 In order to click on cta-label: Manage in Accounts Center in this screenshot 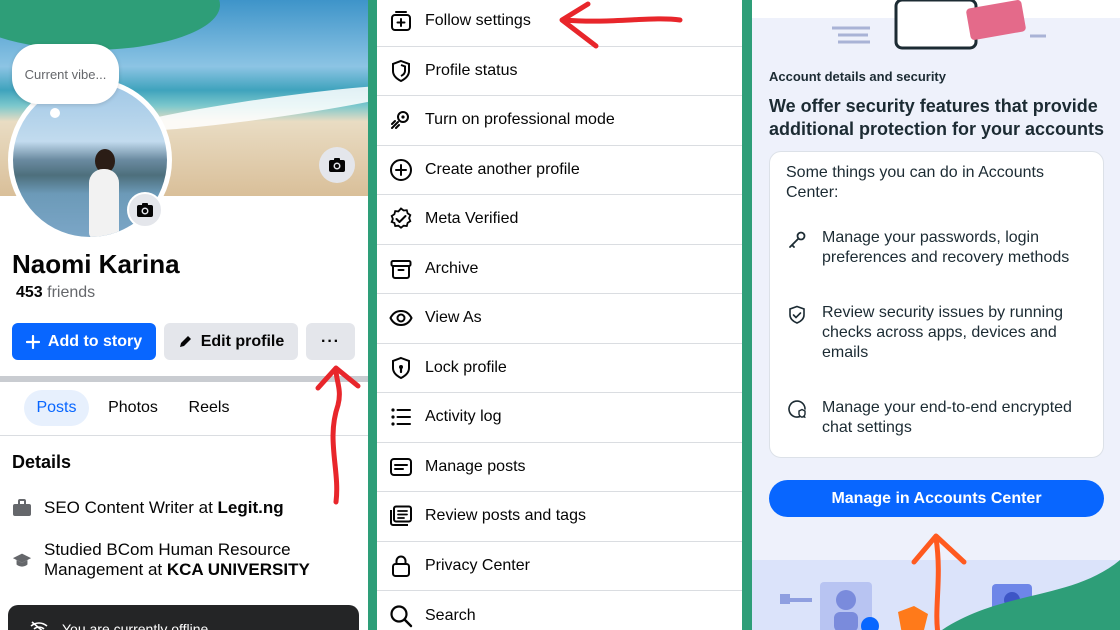, I will do `click(936, 498)`.